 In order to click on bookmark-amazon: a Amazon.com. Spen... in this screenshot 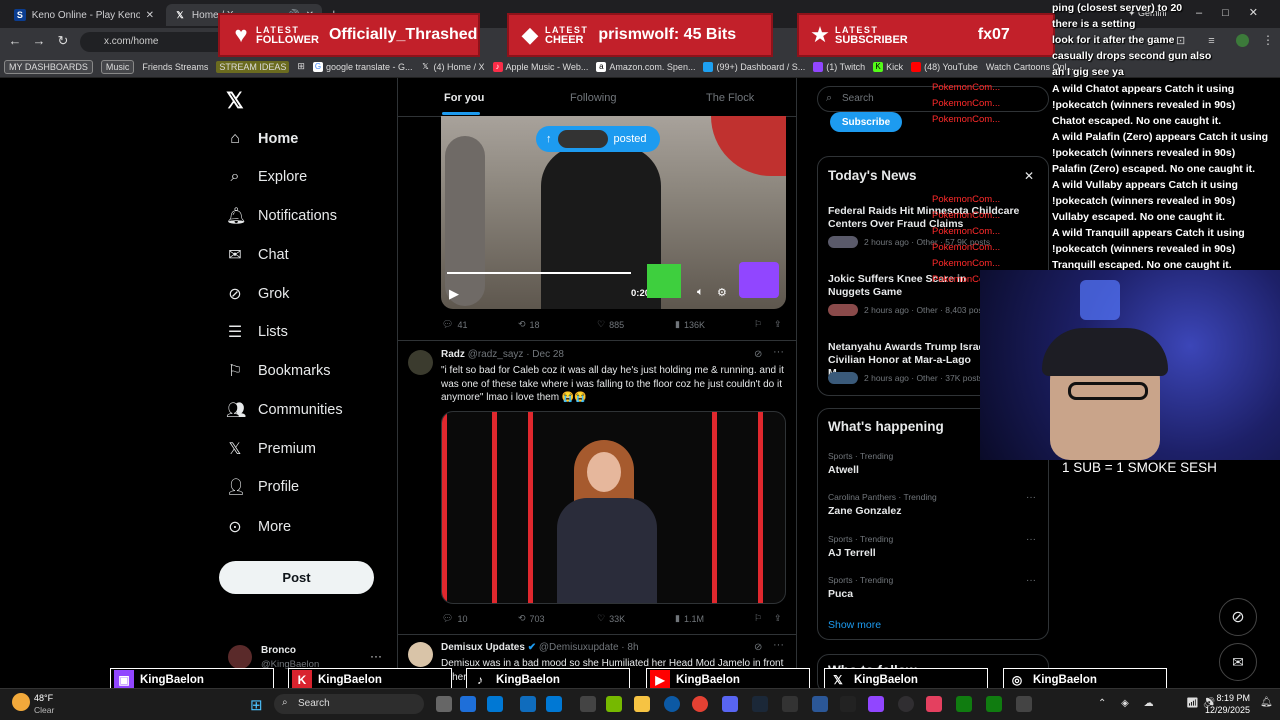, I will do `click(645, 66)`.